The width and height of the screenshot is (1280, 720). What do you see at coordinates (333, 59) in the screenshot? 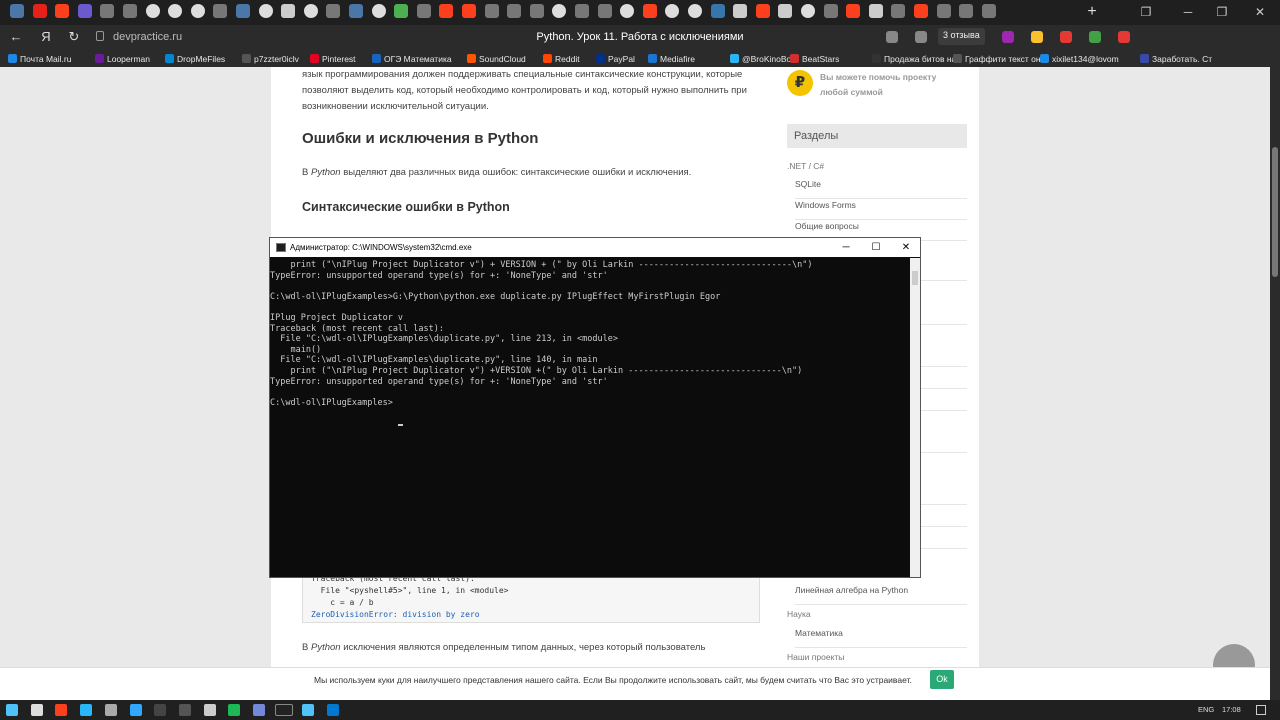
I see `bookmark-item: Pinterest` at bounding box center [333, 59].